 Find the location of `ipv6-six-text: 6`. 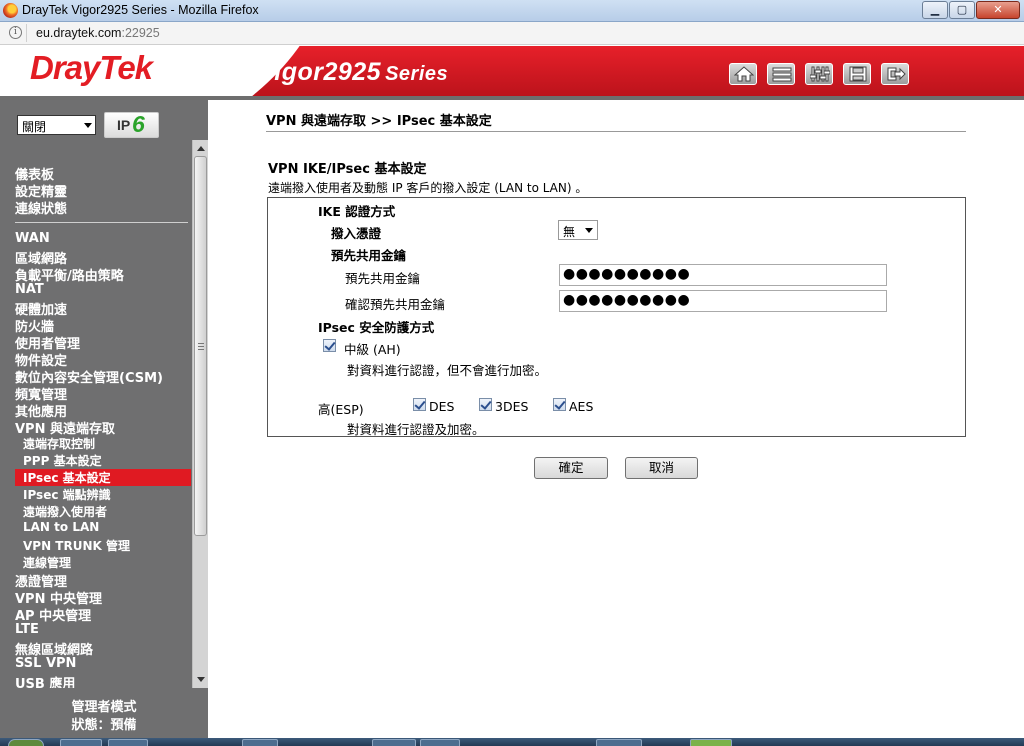

ipv6-six-text: 6 is located at coordinates (138, 124).